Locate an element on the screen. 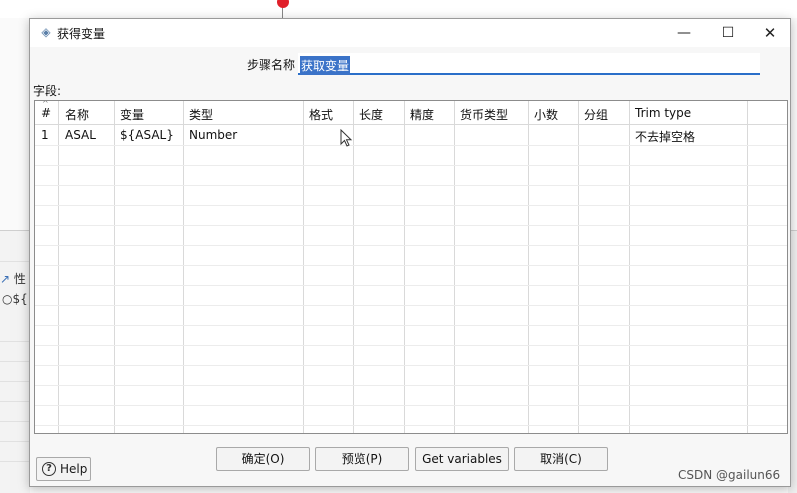  help-label: Help is located at coordinates (74, 469).